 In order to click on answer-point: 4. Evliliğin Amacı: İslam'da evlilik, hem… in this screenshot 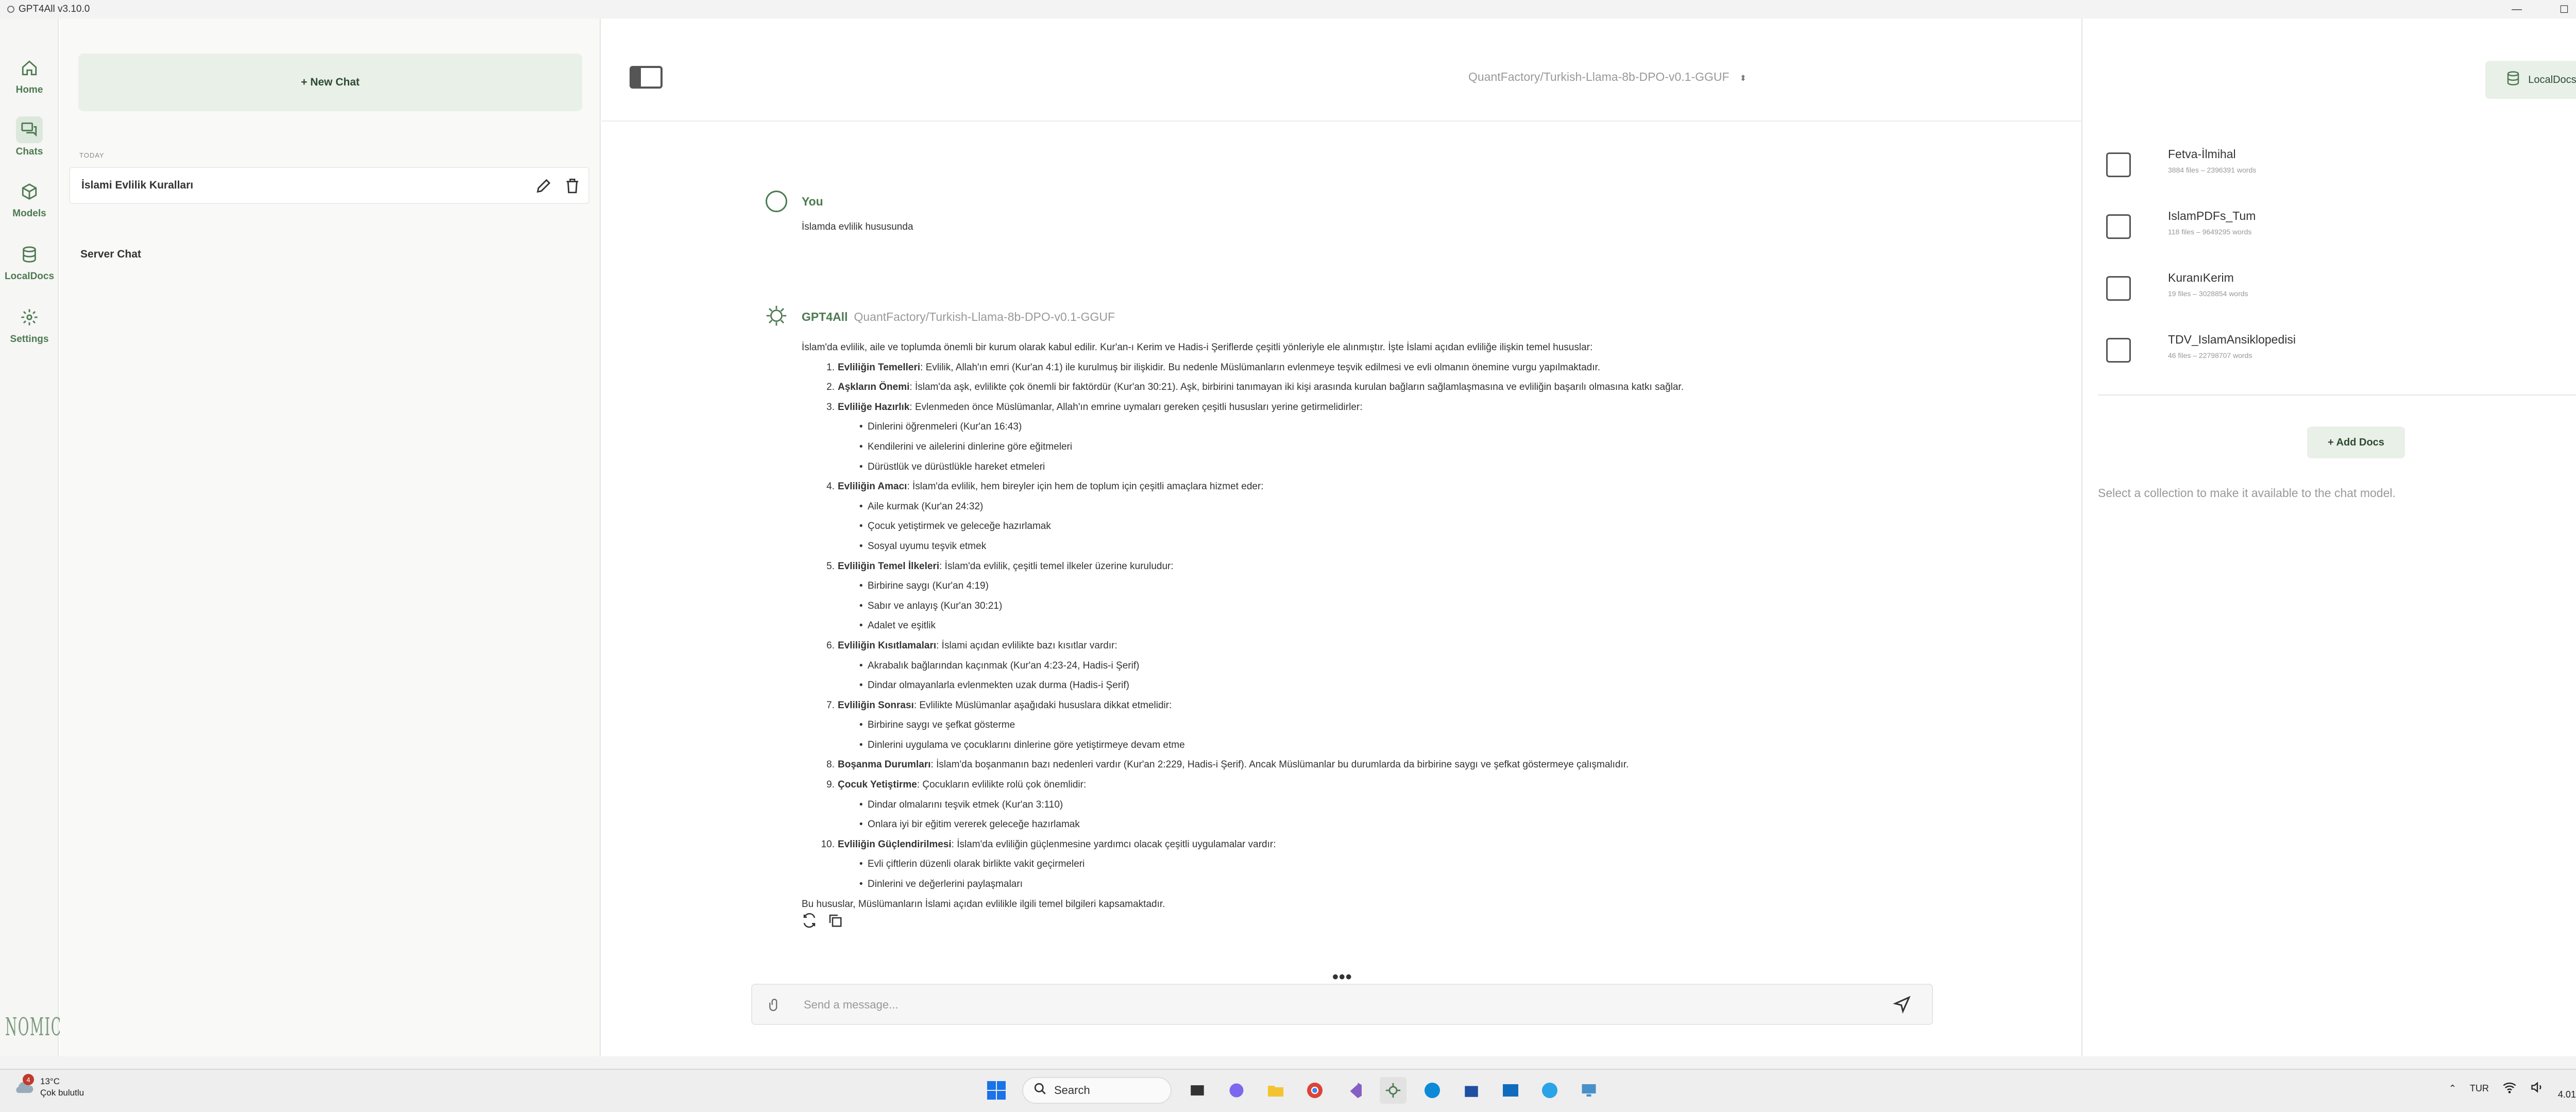, I will do `click(1420, 487)`.